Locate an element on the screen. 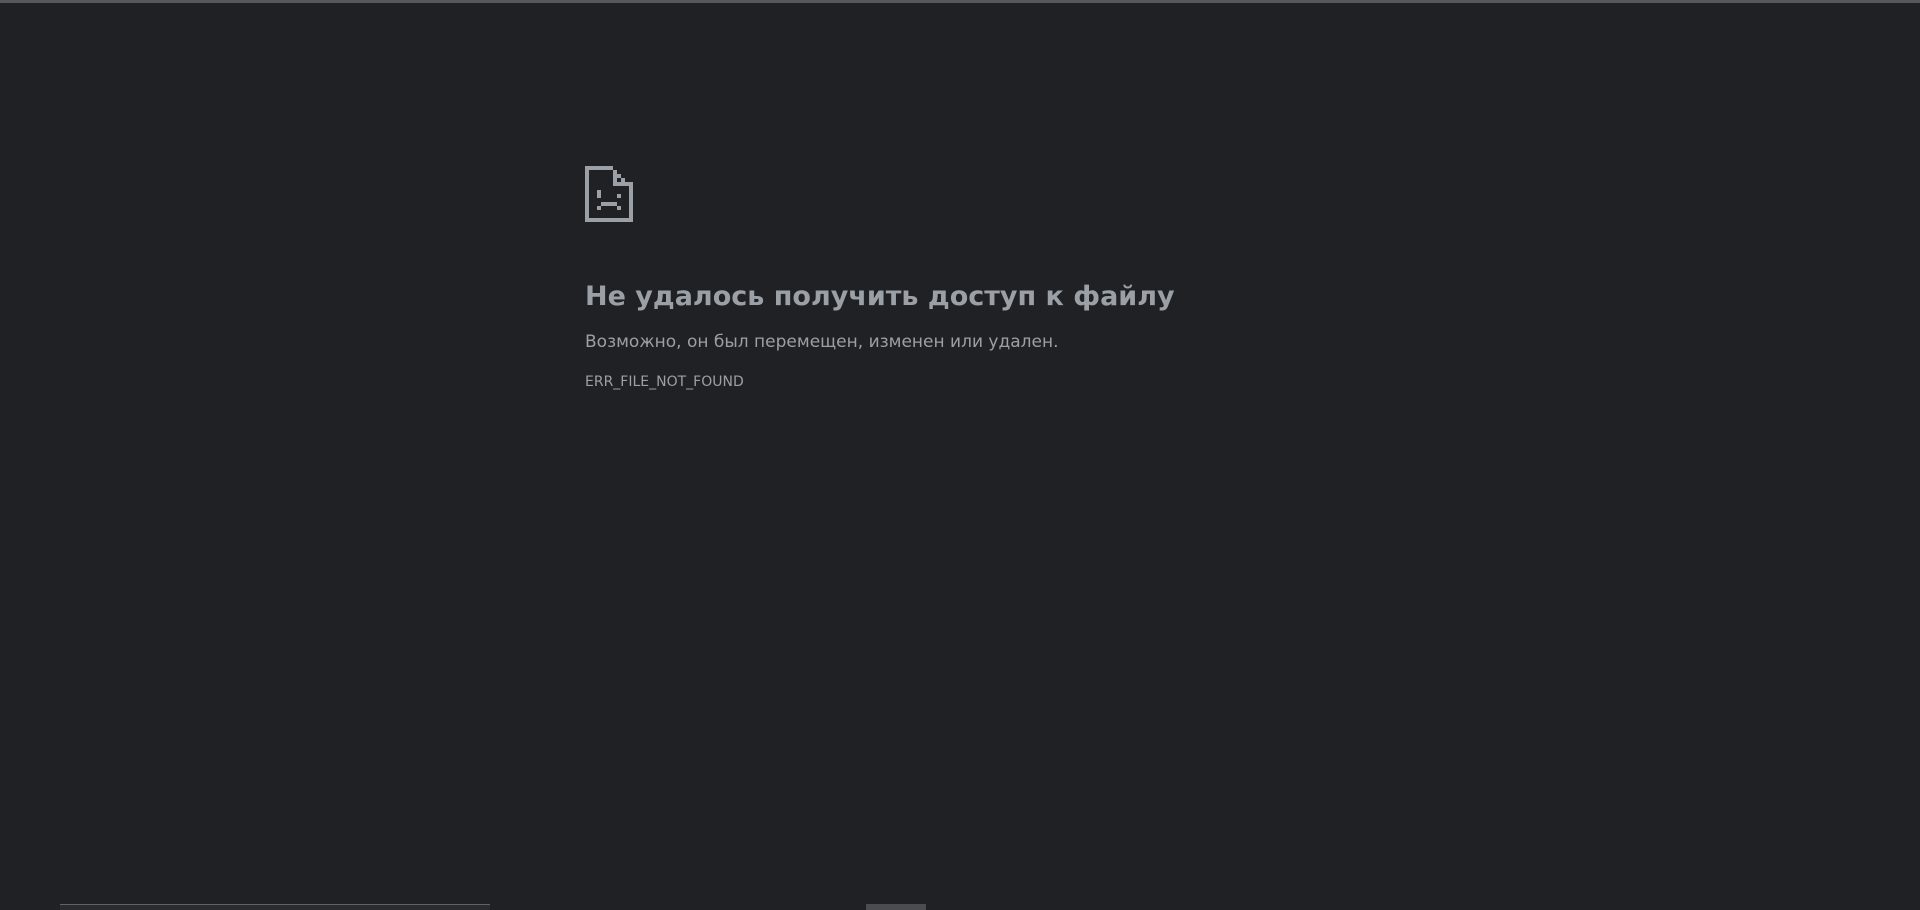 The image size is (1920, 910). scrollbar-thumb is located at coordinates (896, 907).